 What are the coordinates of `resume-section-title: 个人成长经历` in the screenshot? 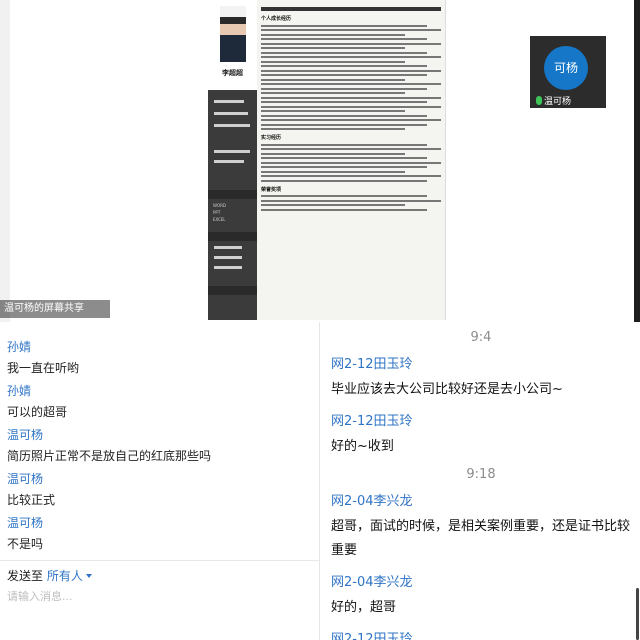 It's located at (276, 19).